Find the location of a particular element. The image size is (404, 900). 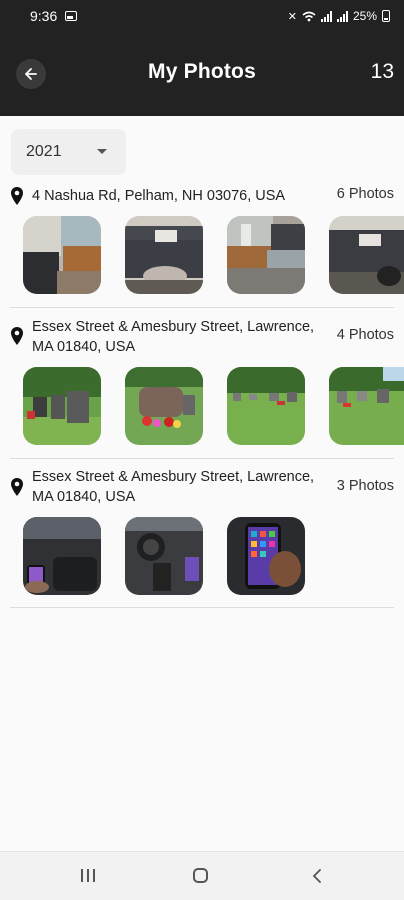

year-dropdown: 2021 is located at coordinates (68, 152).